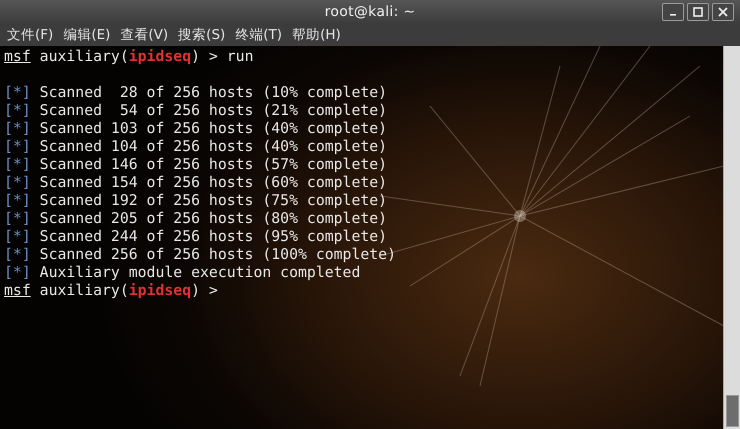  What do you see at coordinates (731, 237) in the screenshot?
I see `scrollbar` at bounding box center [731, 237].